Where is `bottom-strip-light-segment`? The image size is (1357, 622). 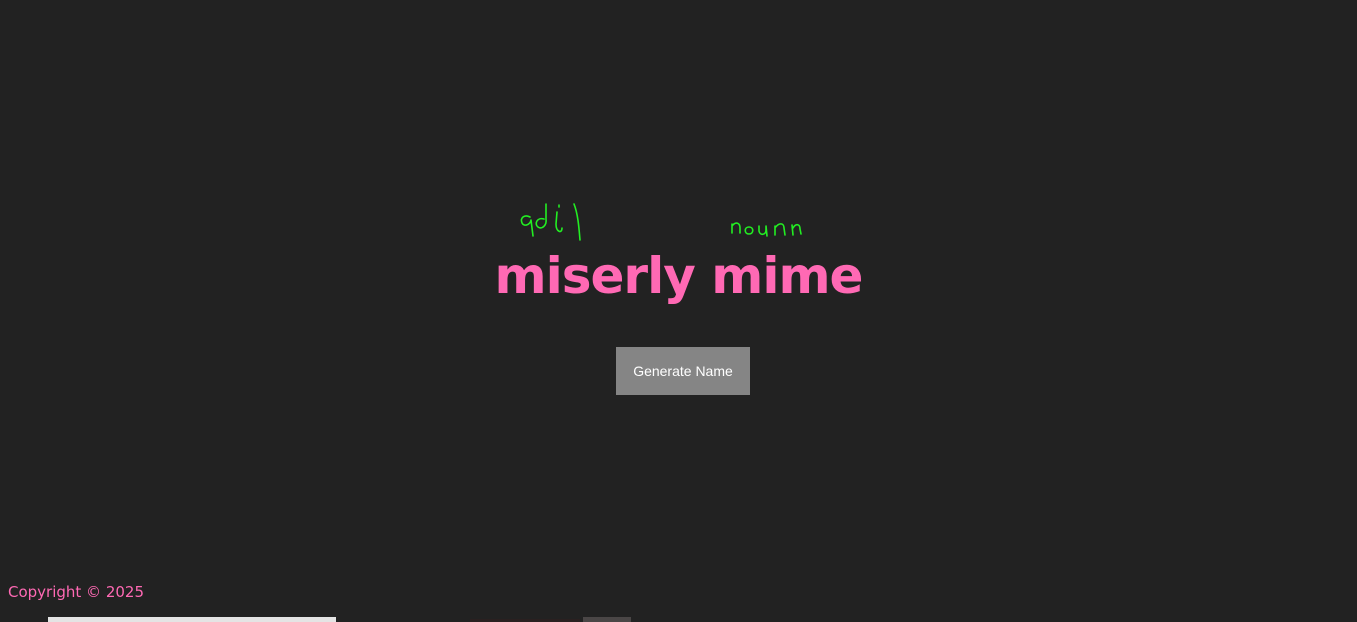 bottom-strip-light-segment is located at coordinates (192, 619).